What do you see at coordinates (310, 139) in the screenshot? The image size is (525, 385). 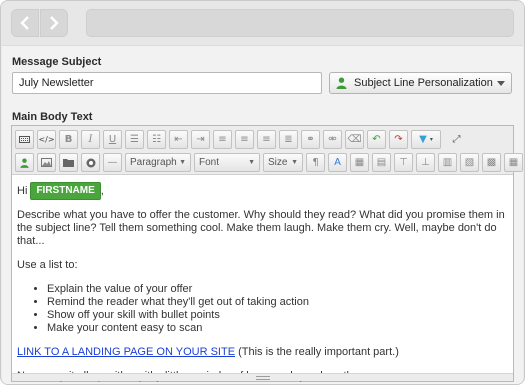 I see `link-icon: ⚭` at bounding box center [310, 139].